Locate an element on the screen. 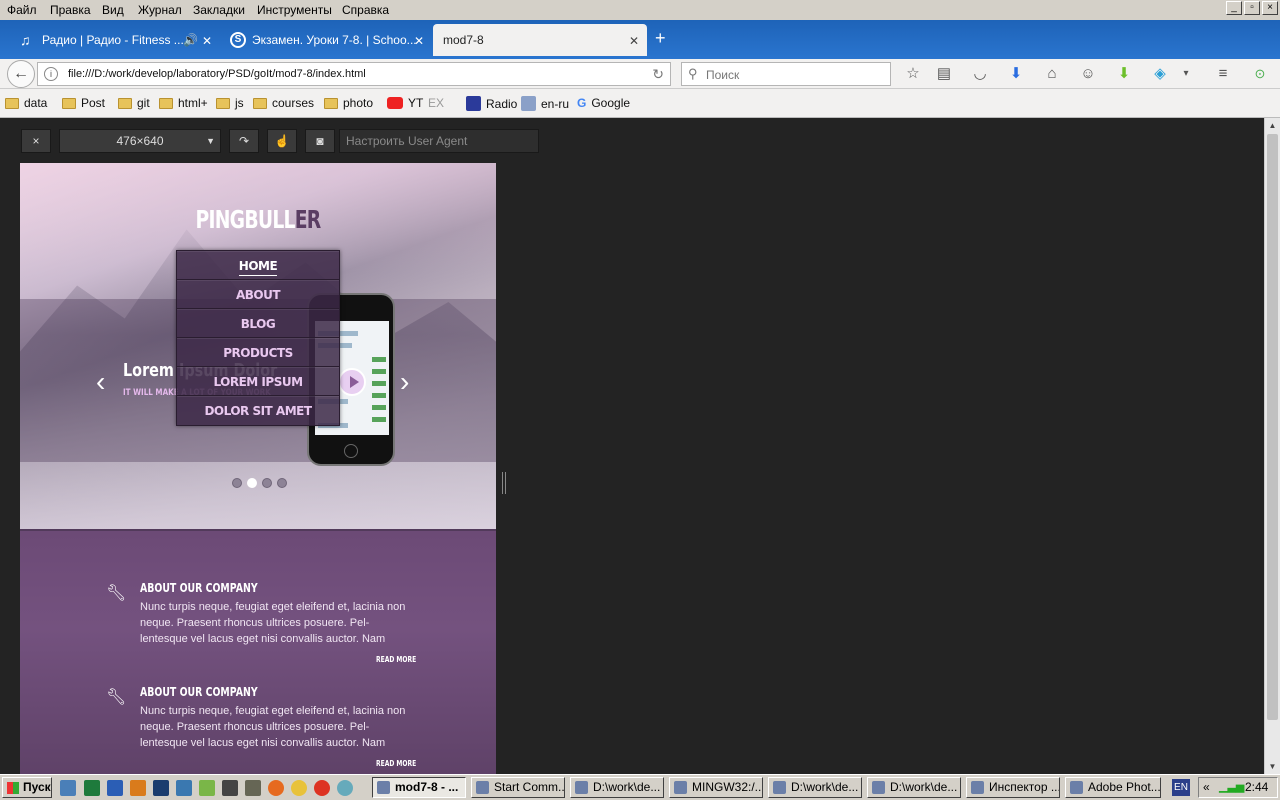  photoshop-icon is located at coordinates (161, 788).